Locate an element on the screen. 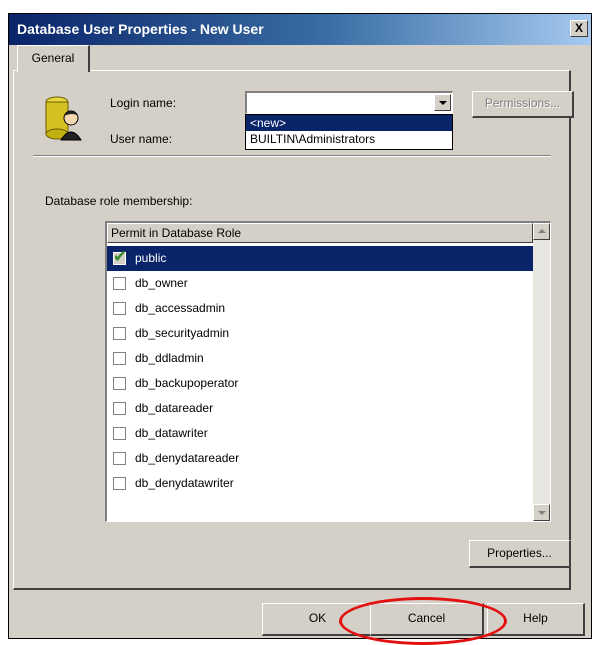 This screenshot has height=645, width=600. role-label: db_denydatareader is located at coordinates (187, 458).